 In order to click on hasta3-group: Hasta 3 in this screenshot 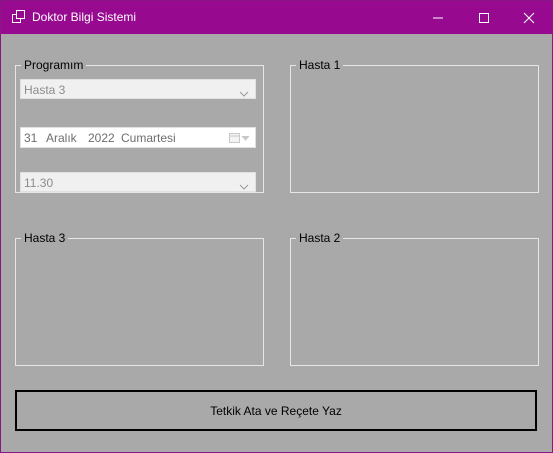, I will do `click(139, 298)`.